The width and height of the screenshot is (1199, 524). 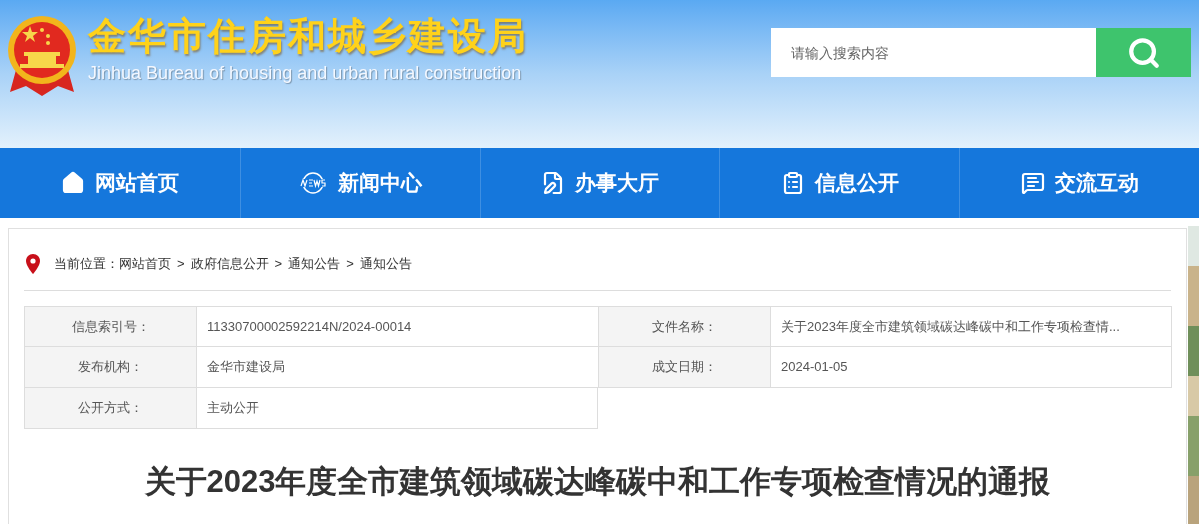 I want to click on field-value: 金华市建设局, so click(x=397, y=367).